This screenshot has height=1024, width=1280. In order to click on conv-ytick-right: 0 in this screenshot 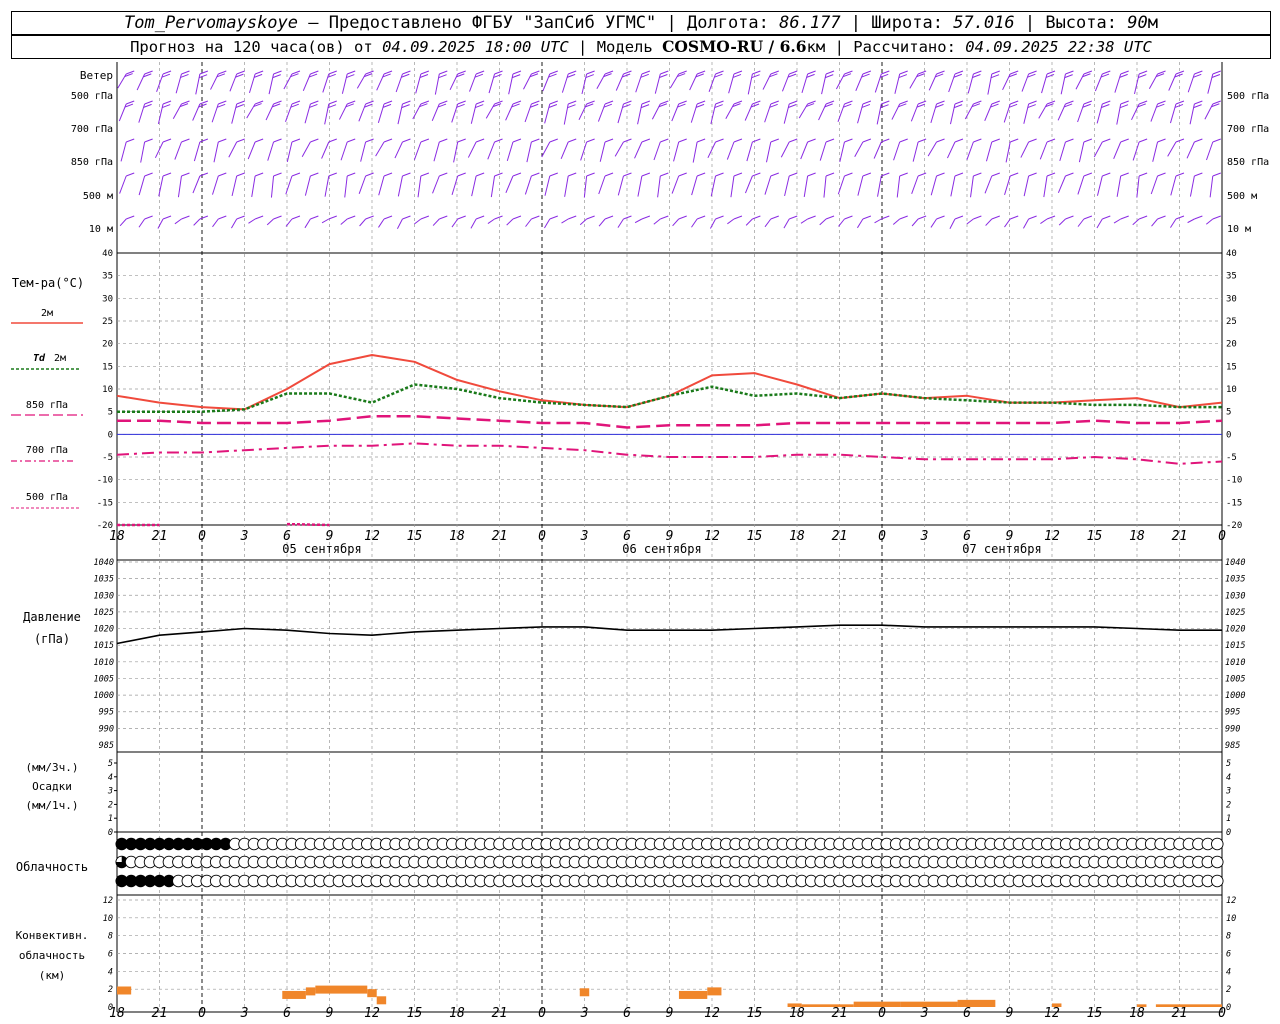, I will do `click(1228, 1008)`.